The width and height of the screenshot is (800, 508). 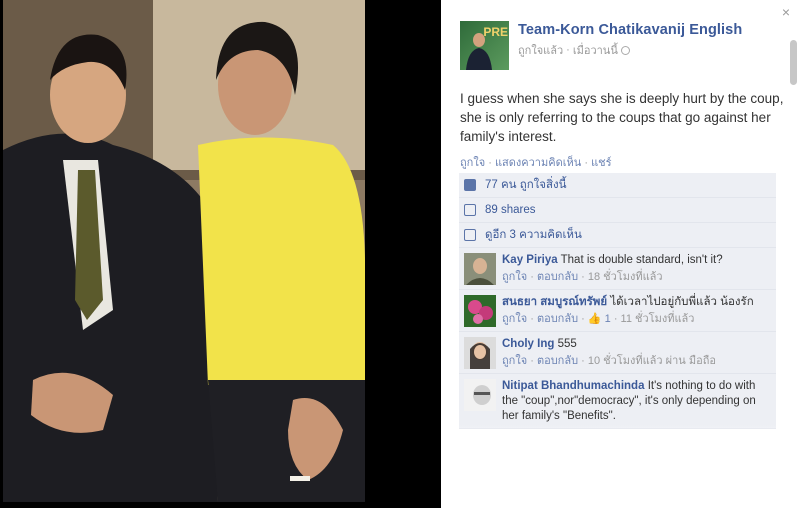 What do you see at coordinates (620, 466) in the screenshot?
I see `comment-input-overlay` at bounding box center [620, 466].